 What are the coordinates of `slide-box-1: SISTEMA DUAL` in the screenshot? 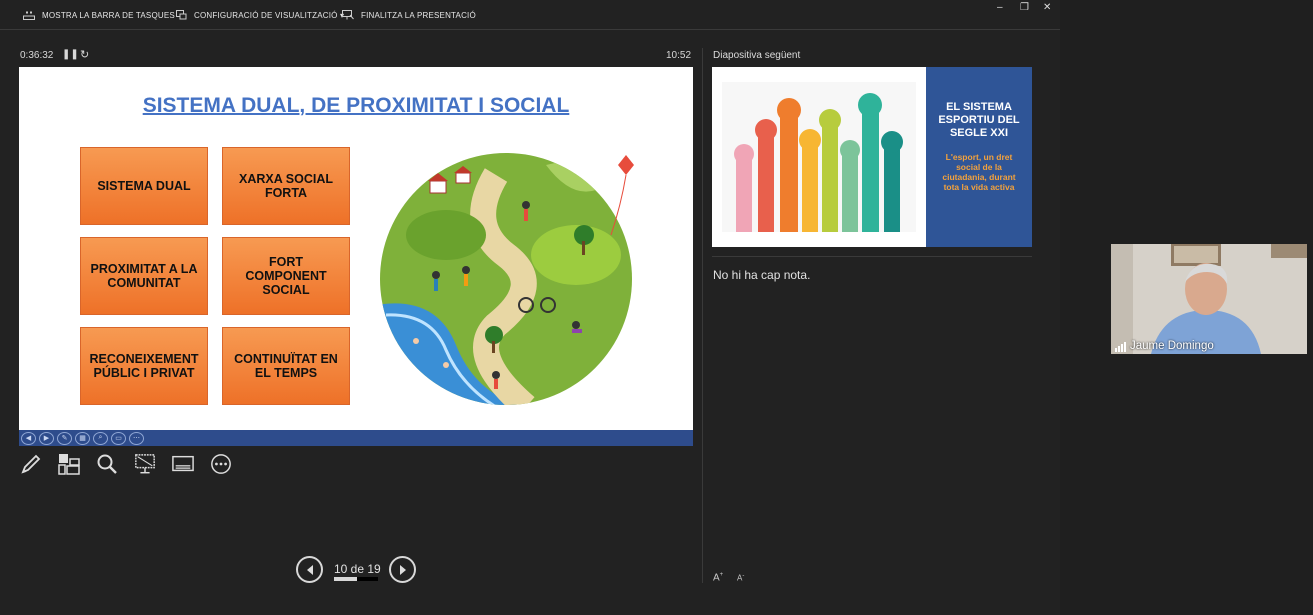 It's located at (144, 186).